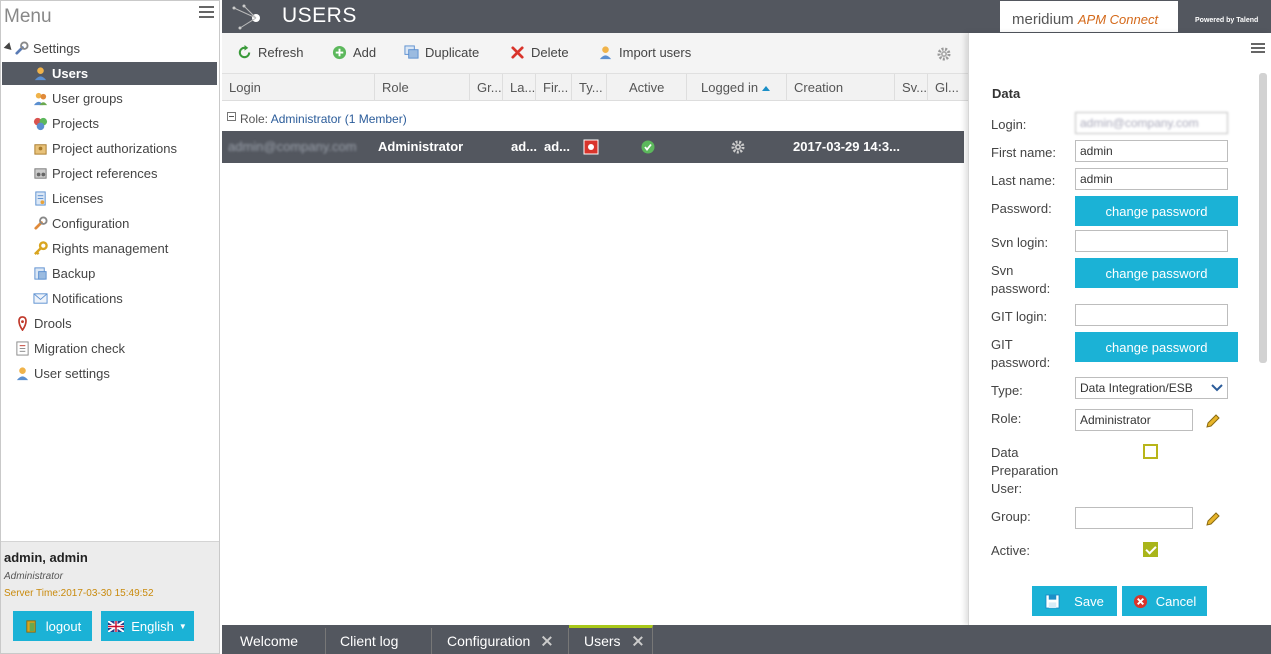  What do you see at coordinates (841, 87) in the screenshot?
I see `column-header-creation: Creation` at bounding box center [841, 87].